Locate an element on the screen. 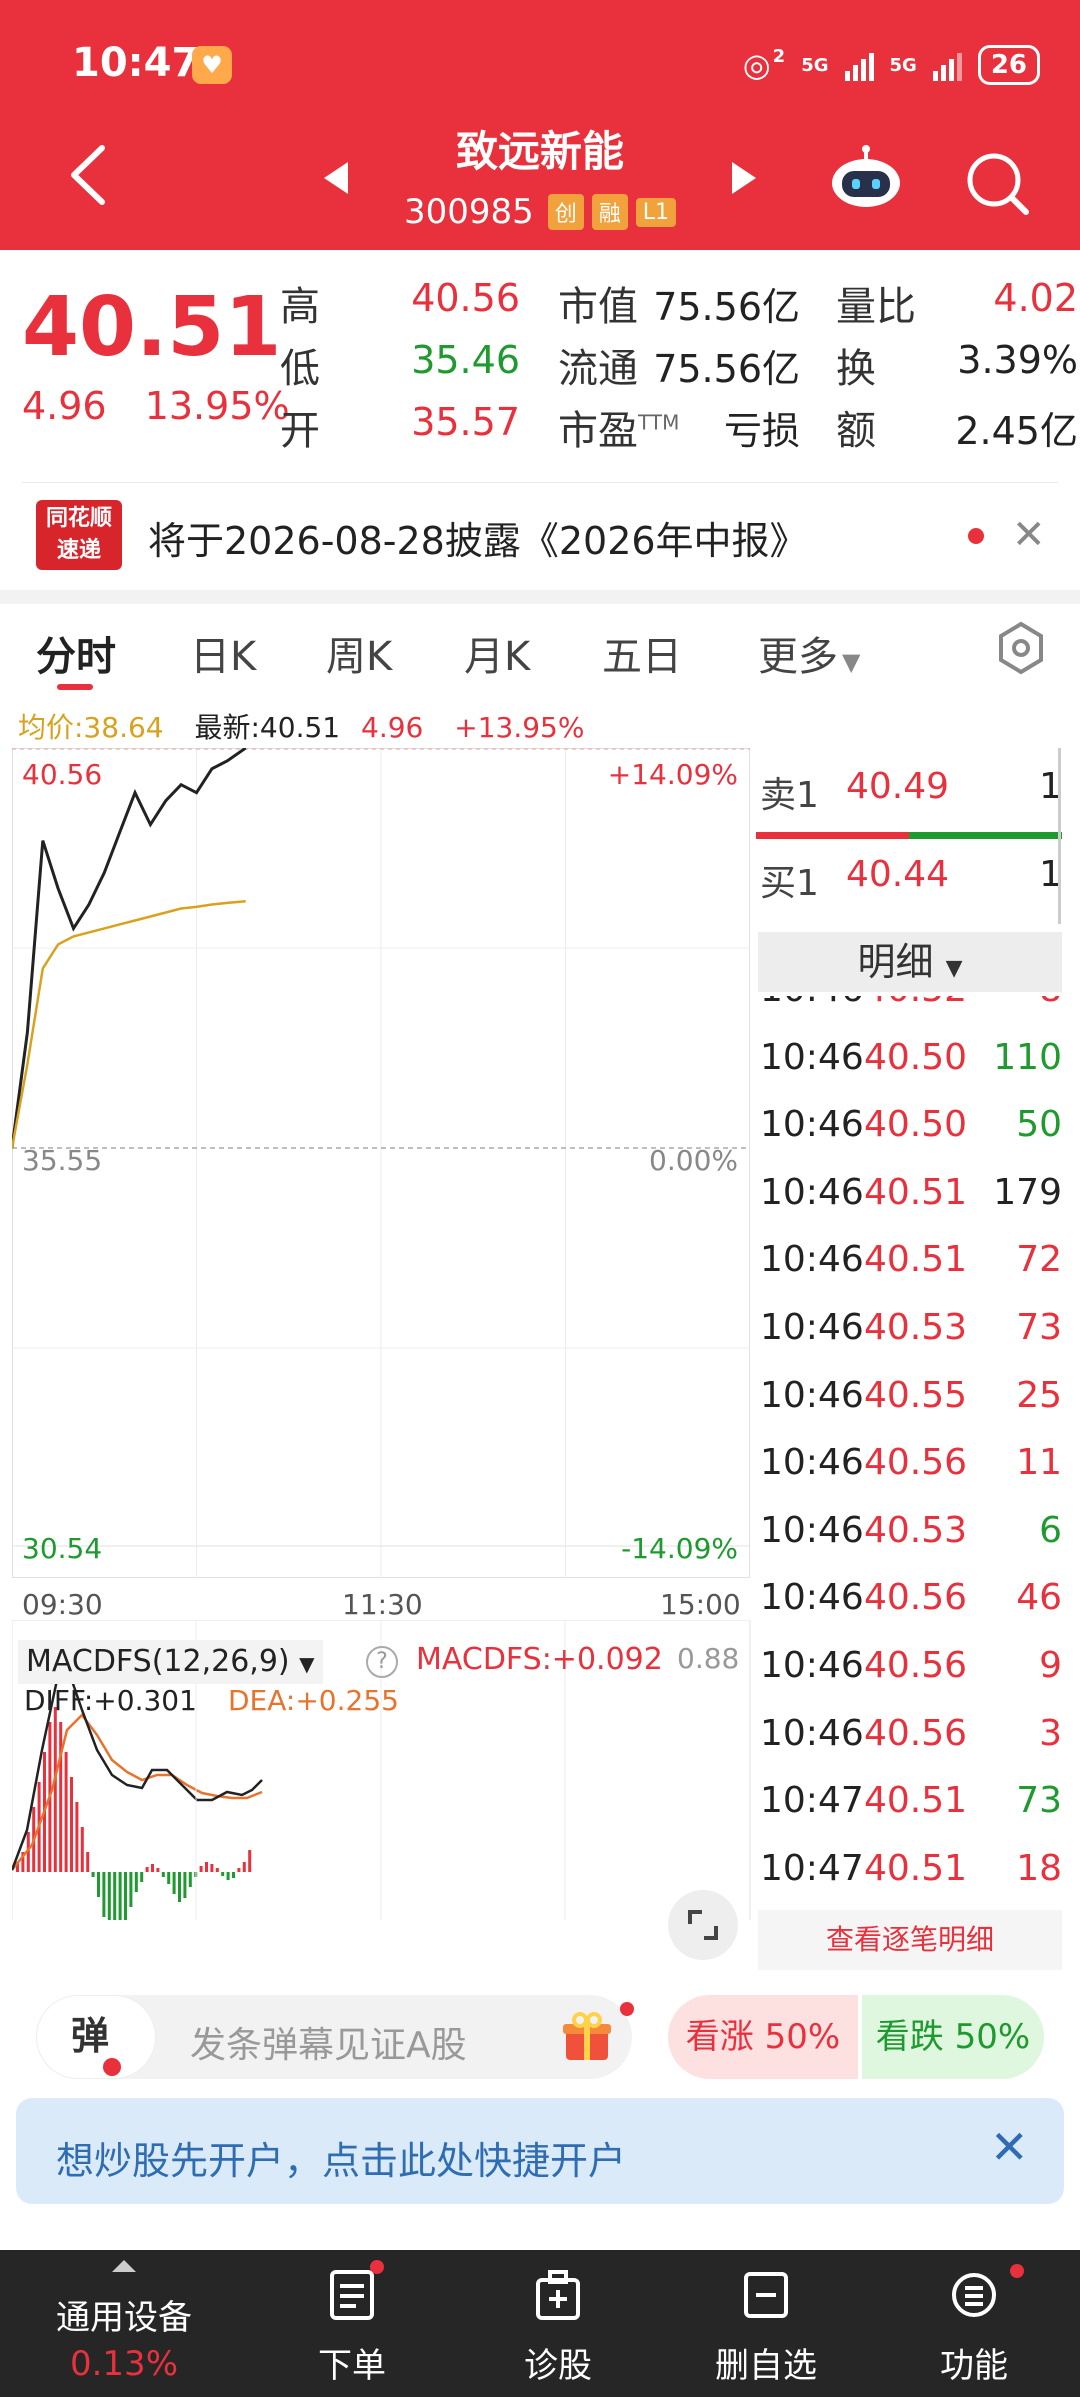 This screenshot has width=1080, height=2397. next-stock-arrow-icon is located at coordinates (744, 178).